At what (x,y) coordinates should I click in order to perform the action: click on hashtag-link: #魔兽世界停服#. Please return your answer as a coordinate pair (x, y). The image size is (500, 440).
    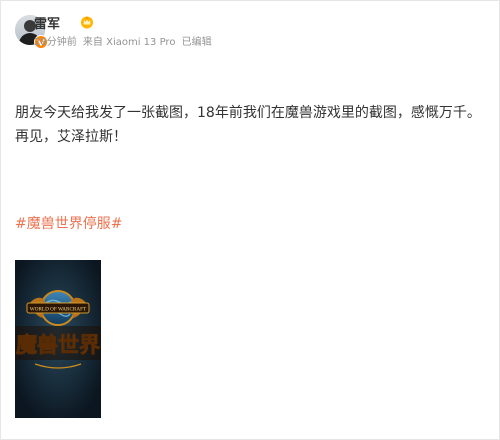
    Looking at the image, I should click on (68, 223).